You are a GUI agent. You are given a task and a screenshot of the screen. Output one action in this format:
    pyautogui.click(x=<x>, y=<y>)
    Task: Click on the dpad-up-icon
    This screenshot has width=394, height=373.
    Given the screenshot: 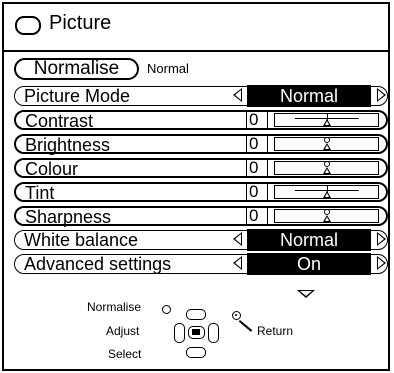 What is the action you would take?
    pyautogui.click(x=196, y=314)
    